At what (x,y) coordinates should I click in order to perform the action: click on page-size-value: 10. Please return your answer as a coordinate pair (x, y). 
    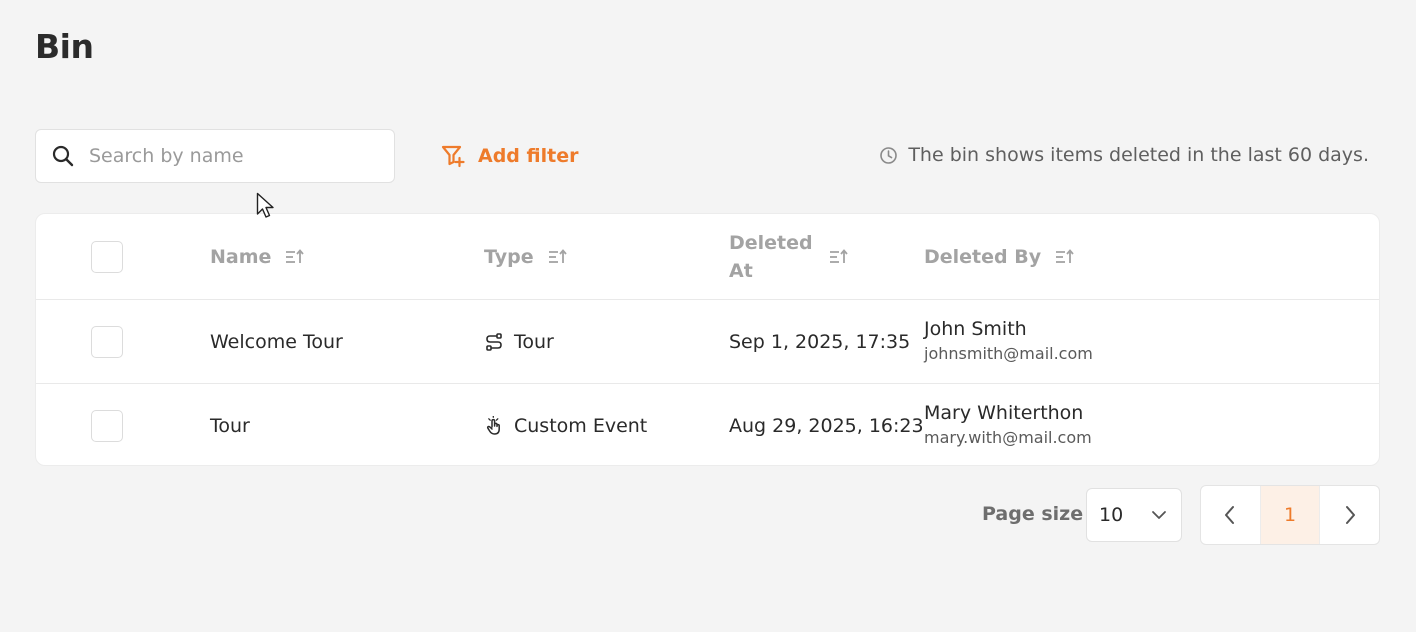
    Looking at the image, I should click on (1111, 515).